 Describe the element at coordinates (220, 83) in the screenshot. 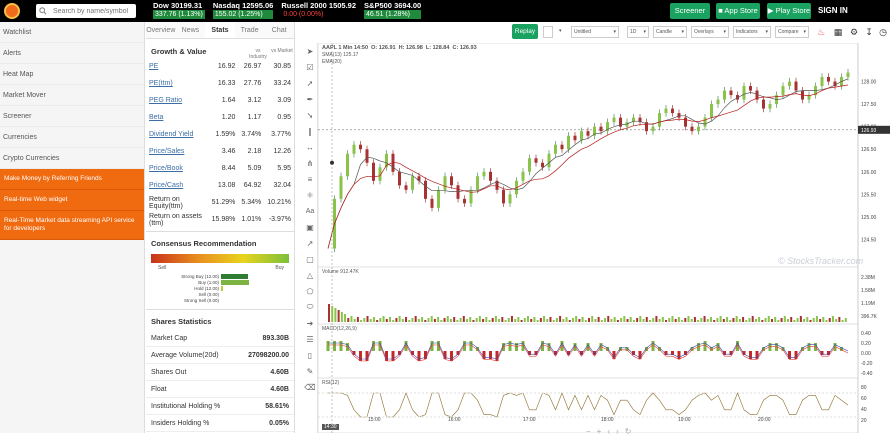

I see `table-row: PE(ttm) 16.33 27.76 33.24` at that location.